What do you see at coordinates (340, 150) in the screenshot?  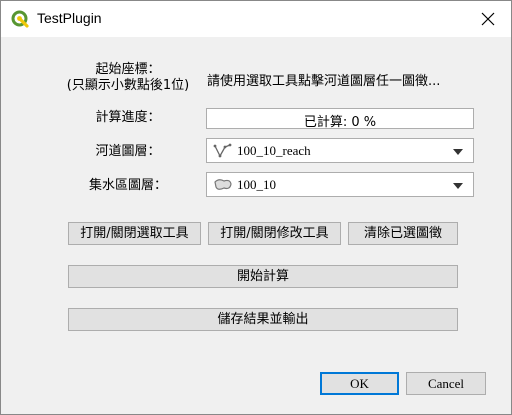 I see `reach-layer-select: 100_10_reach` at bounding box center [340, 150].